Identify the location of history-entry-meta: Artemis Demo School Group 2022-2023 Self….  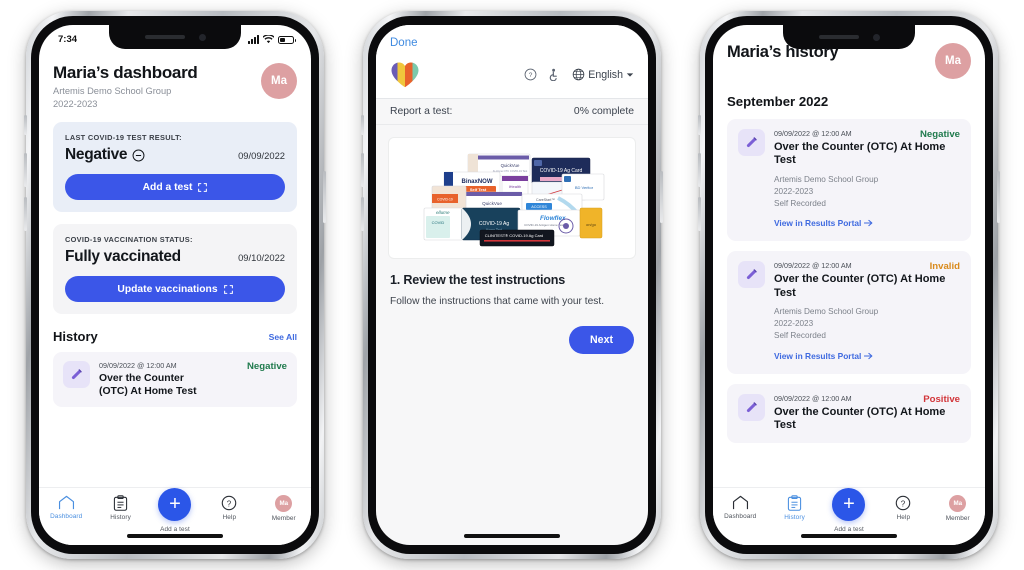
(826, 191).